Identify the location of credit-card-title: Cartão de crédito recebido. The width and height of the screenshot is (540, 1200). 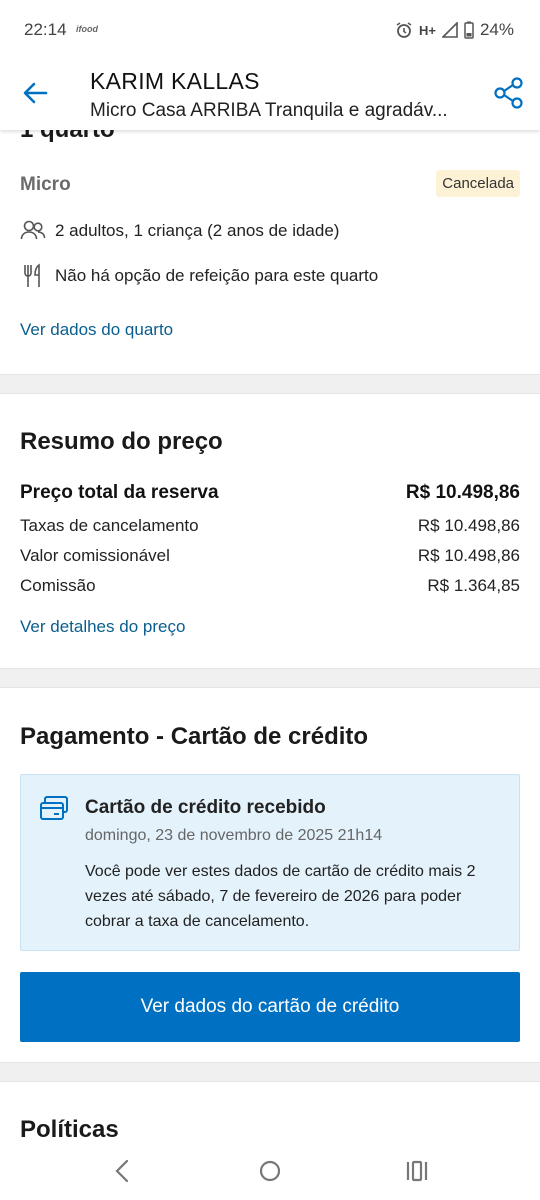
(205, 807).